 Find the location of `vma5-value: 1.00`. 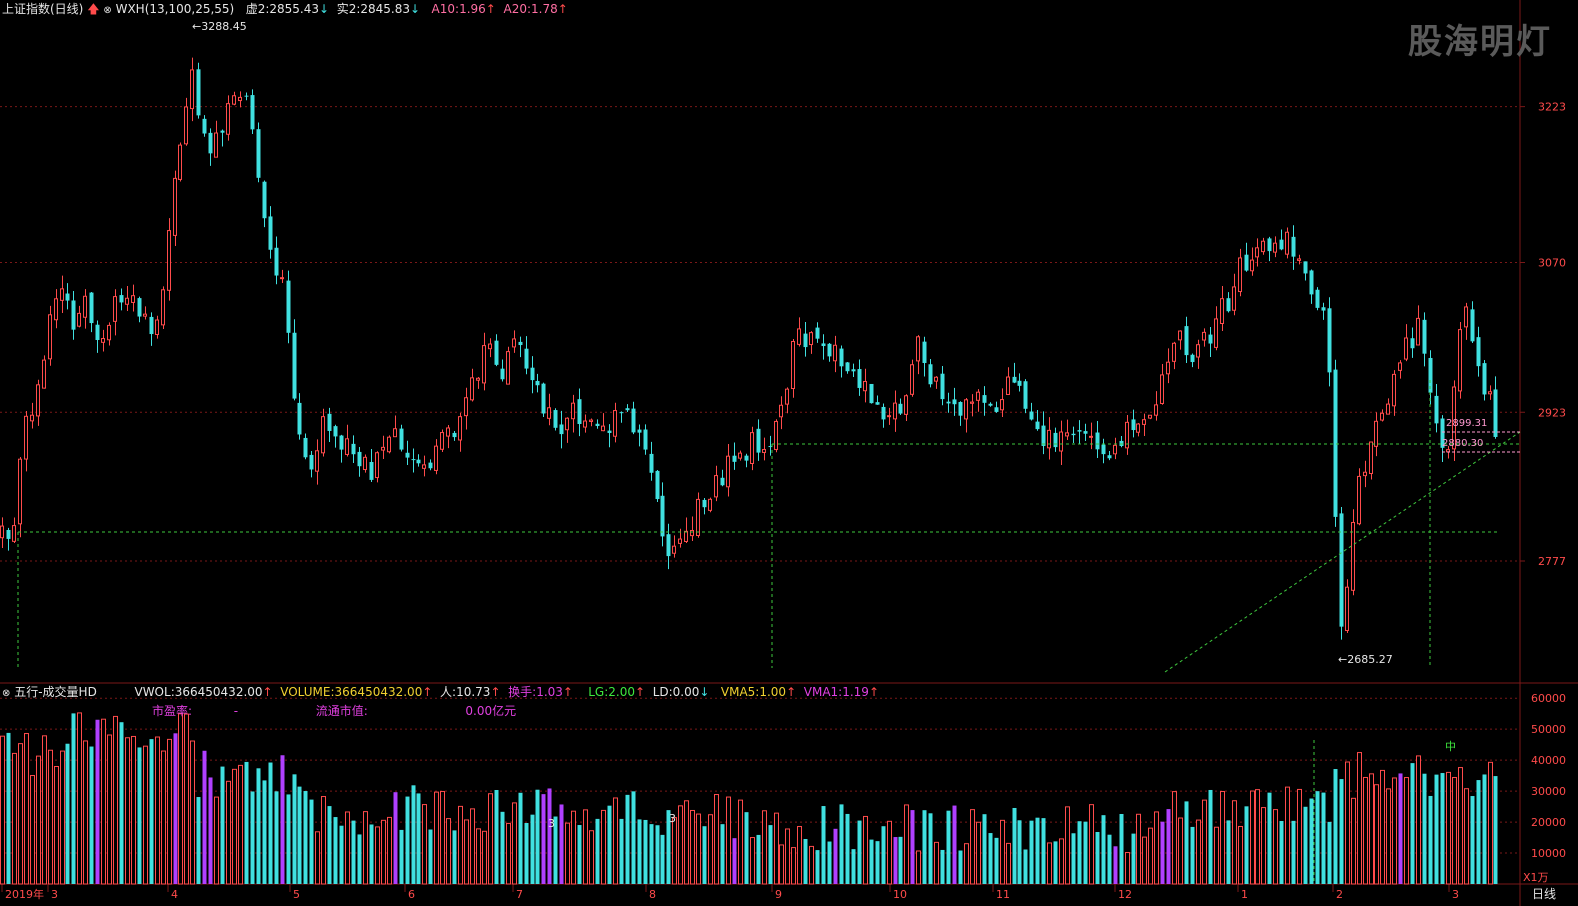

vma5-value: 1.00 is located at coordinates (773, 692).